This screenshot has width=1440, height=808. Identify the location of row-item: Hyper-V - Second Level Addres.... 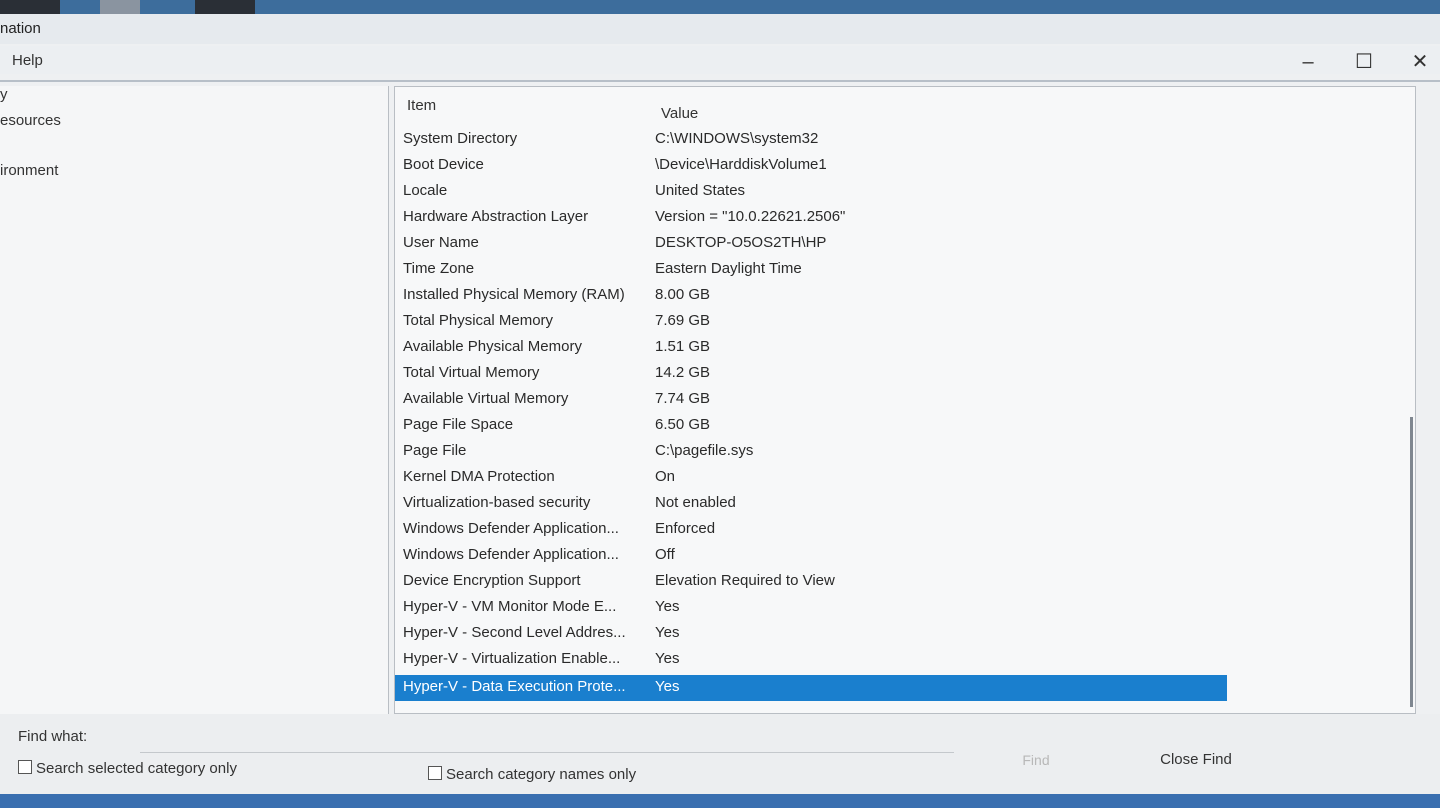
(514, 632).